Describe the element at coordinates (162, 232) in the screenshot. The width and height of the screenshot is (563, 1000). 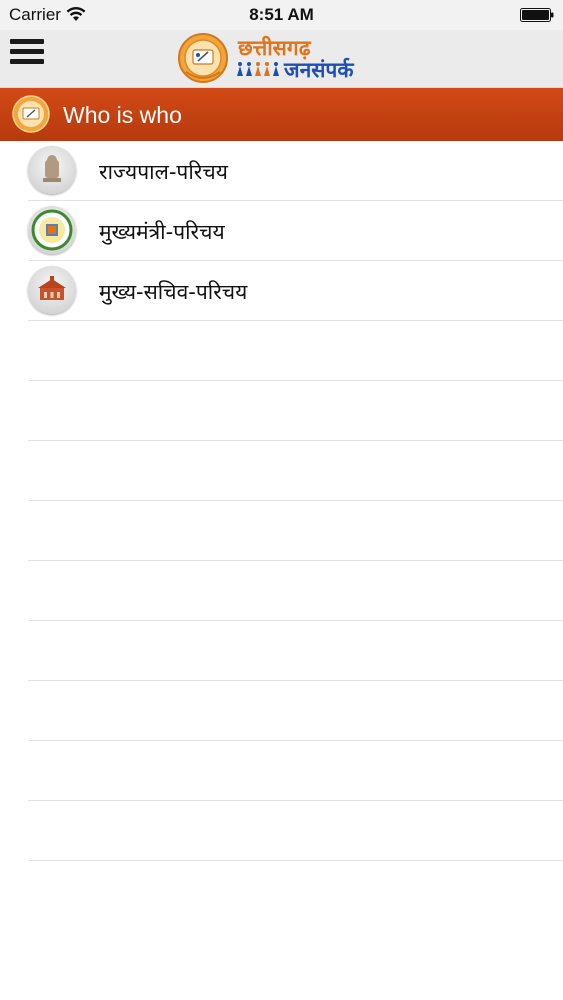
I see `list-item-label: मुख्यमंत्री-परिचय` at that location.